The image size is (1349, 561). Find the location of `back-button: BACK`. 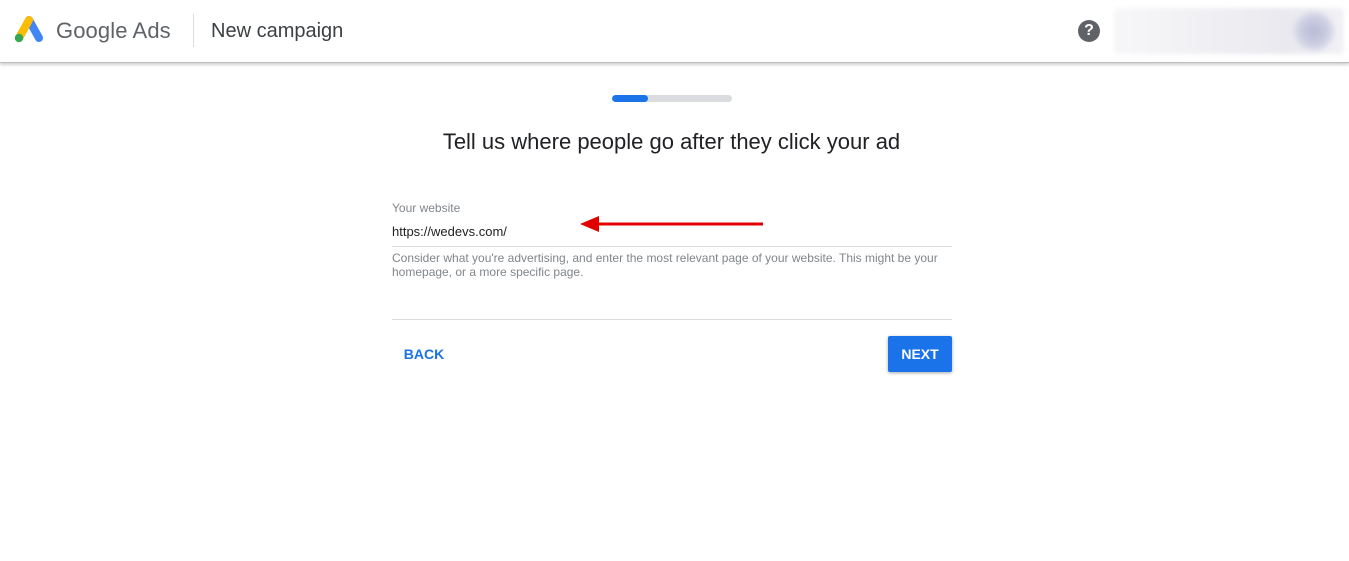

back-button: BACK is located at coordinates (424, 354).